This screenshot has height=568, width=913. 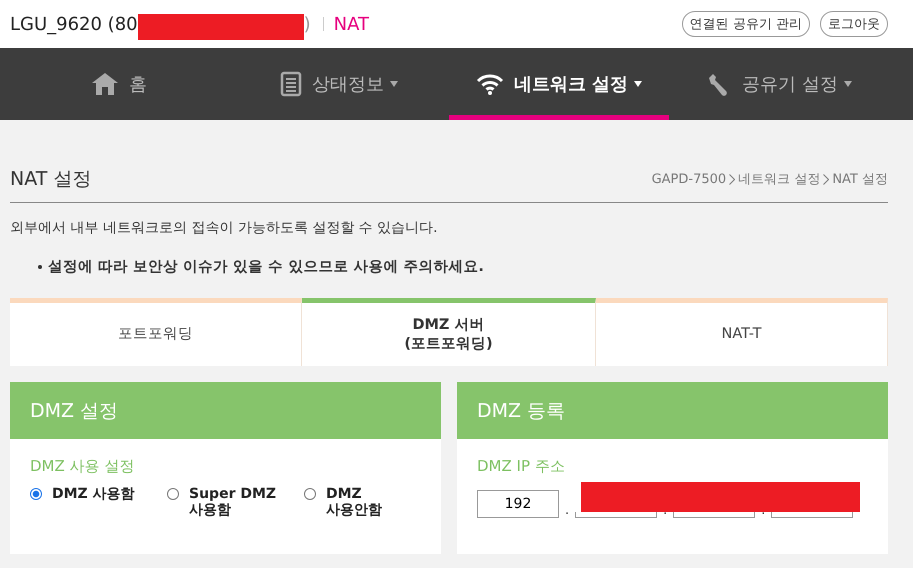 I want to click on header-button: 연결된 공유기 관리, so click(x=746, y=24).